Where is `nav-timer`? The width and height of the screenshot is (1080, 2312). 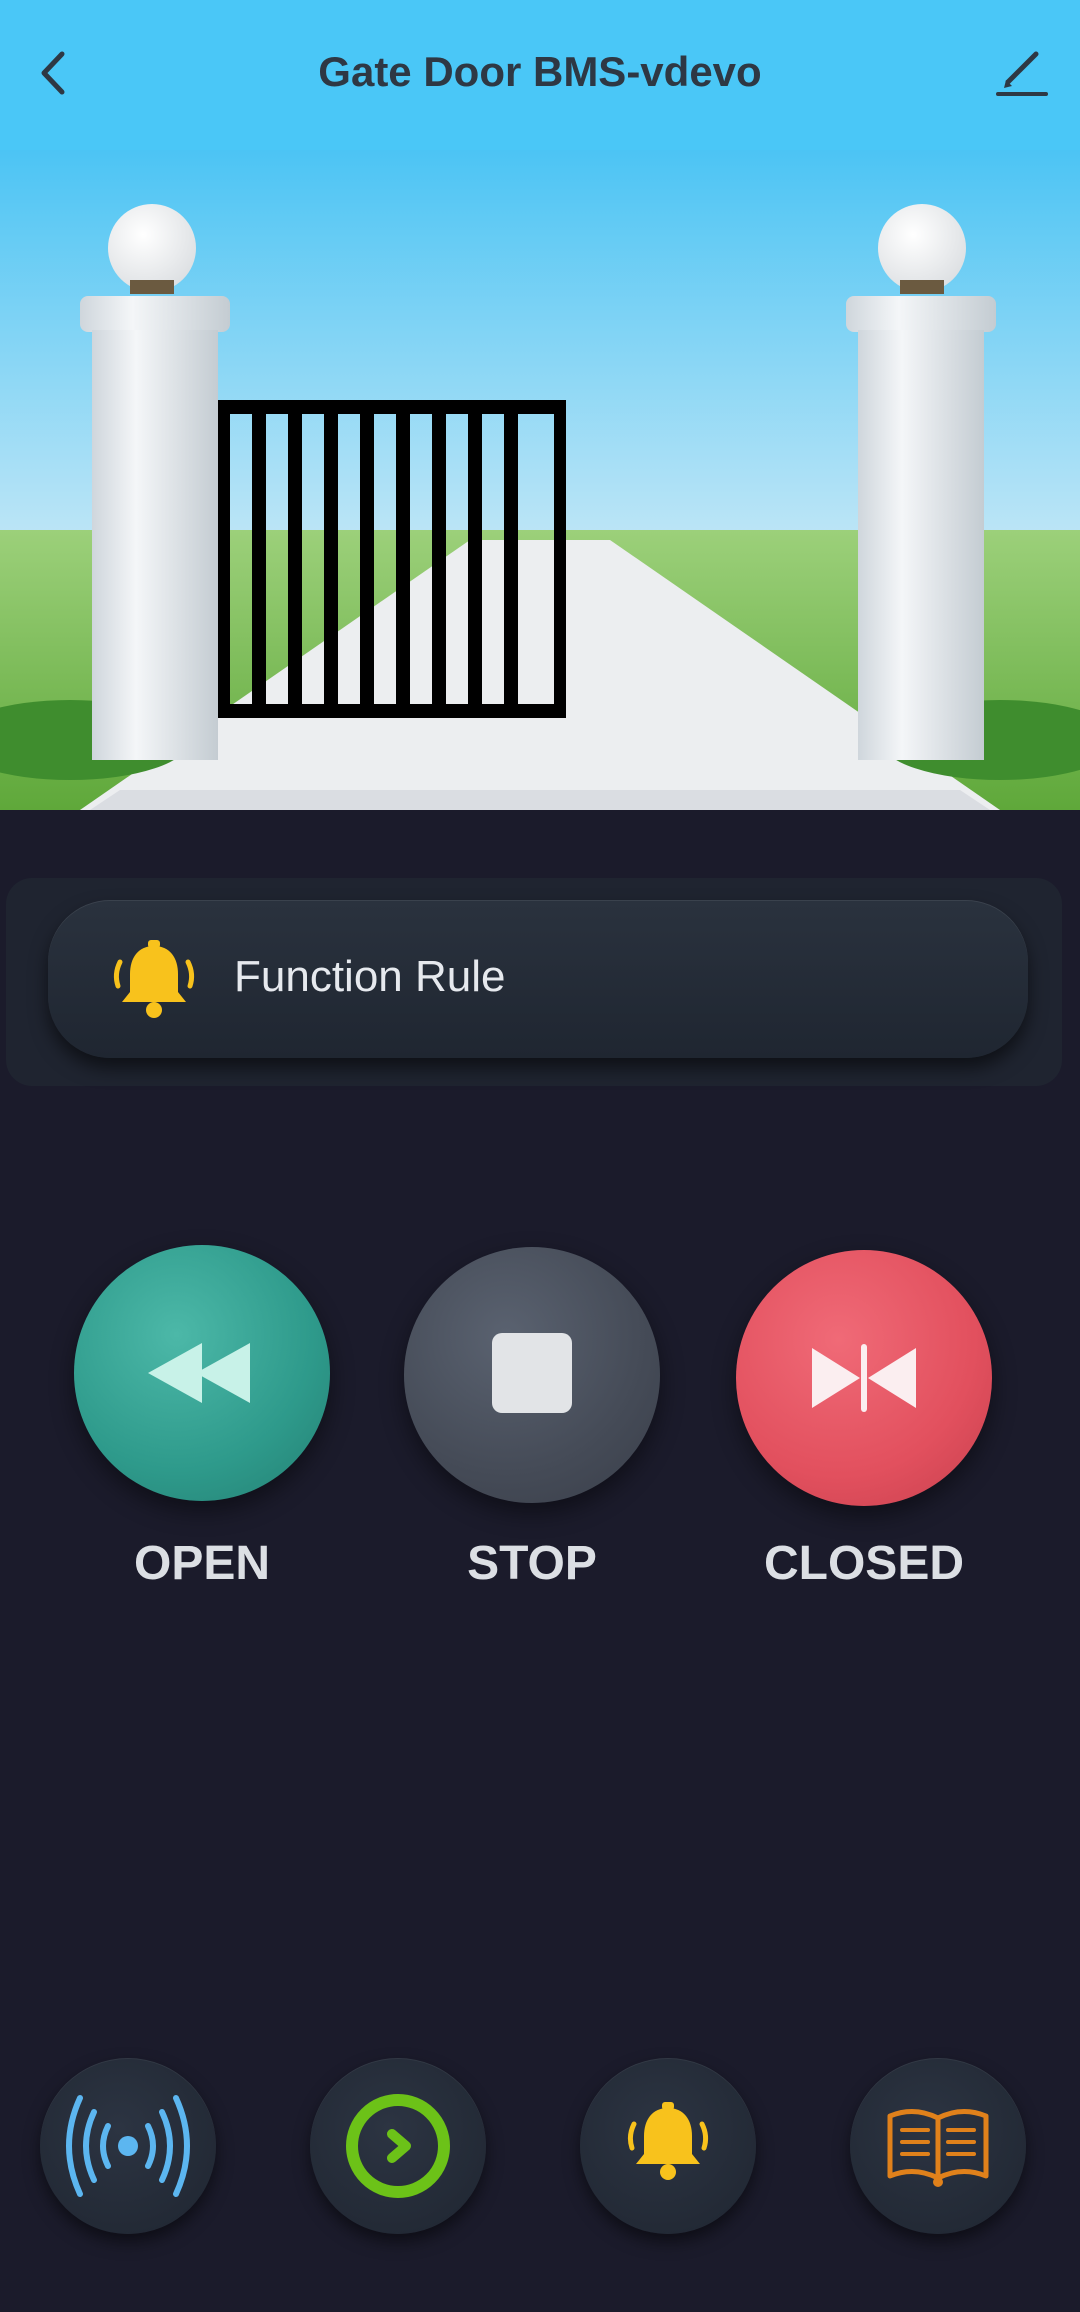
nav-timer is located at coordinates (398, 2146).